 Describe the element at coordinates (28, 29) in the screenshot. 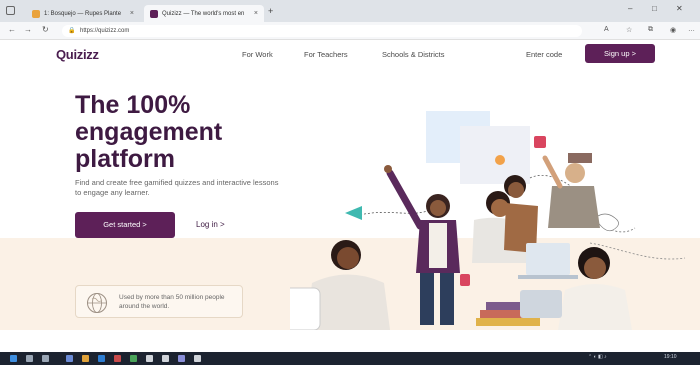

I see `forward-icon: →` at that location.